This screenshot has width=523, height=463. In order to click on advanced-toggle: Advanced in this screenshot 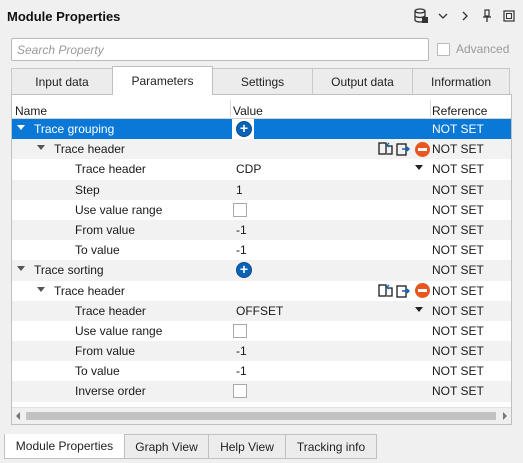, I will do `click(473, 49)`.